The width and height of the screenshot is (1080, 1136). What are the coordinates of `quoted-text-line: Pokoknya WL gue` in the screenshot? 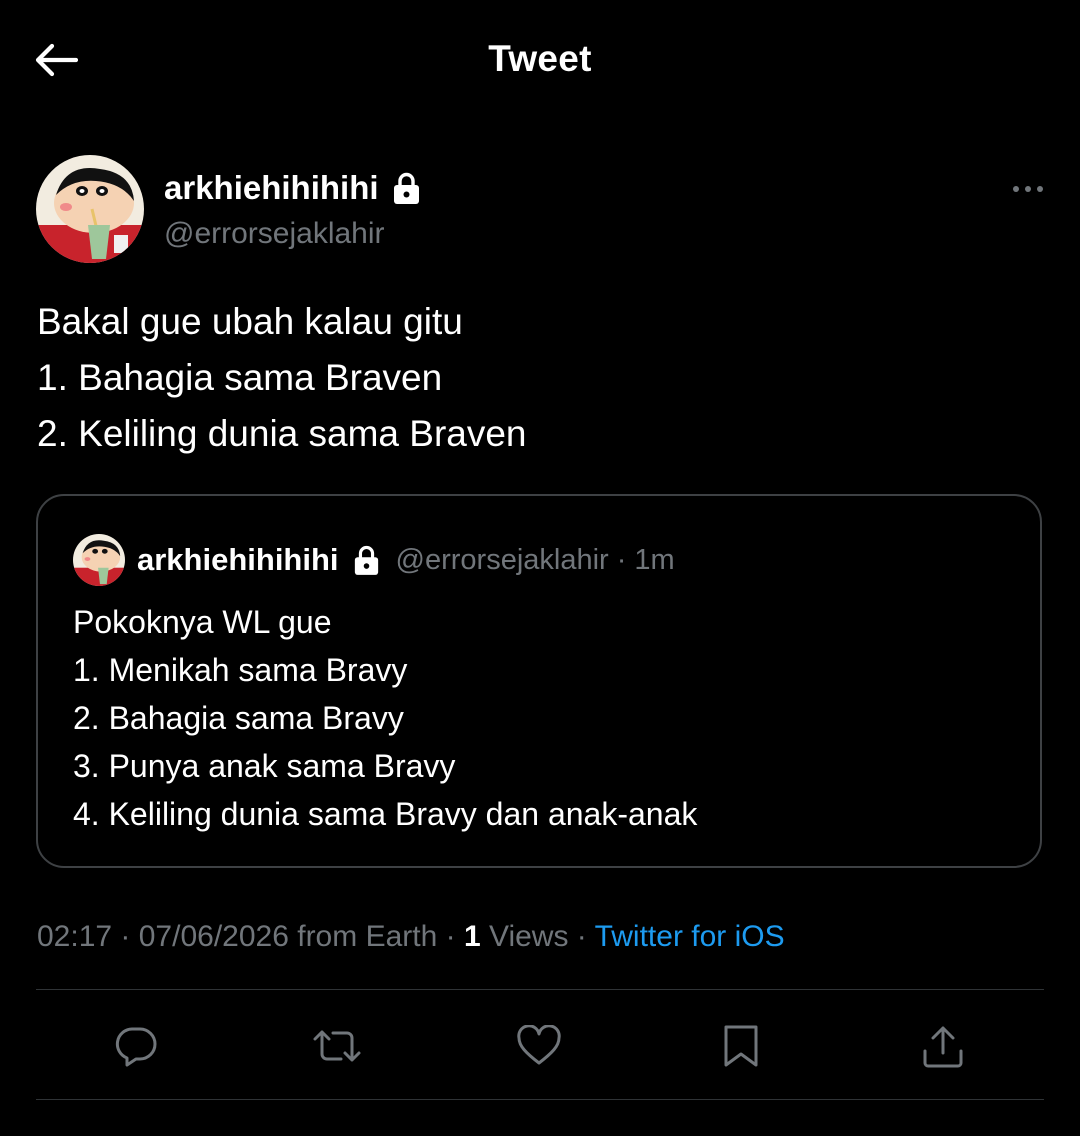 It's located at (202, 622).